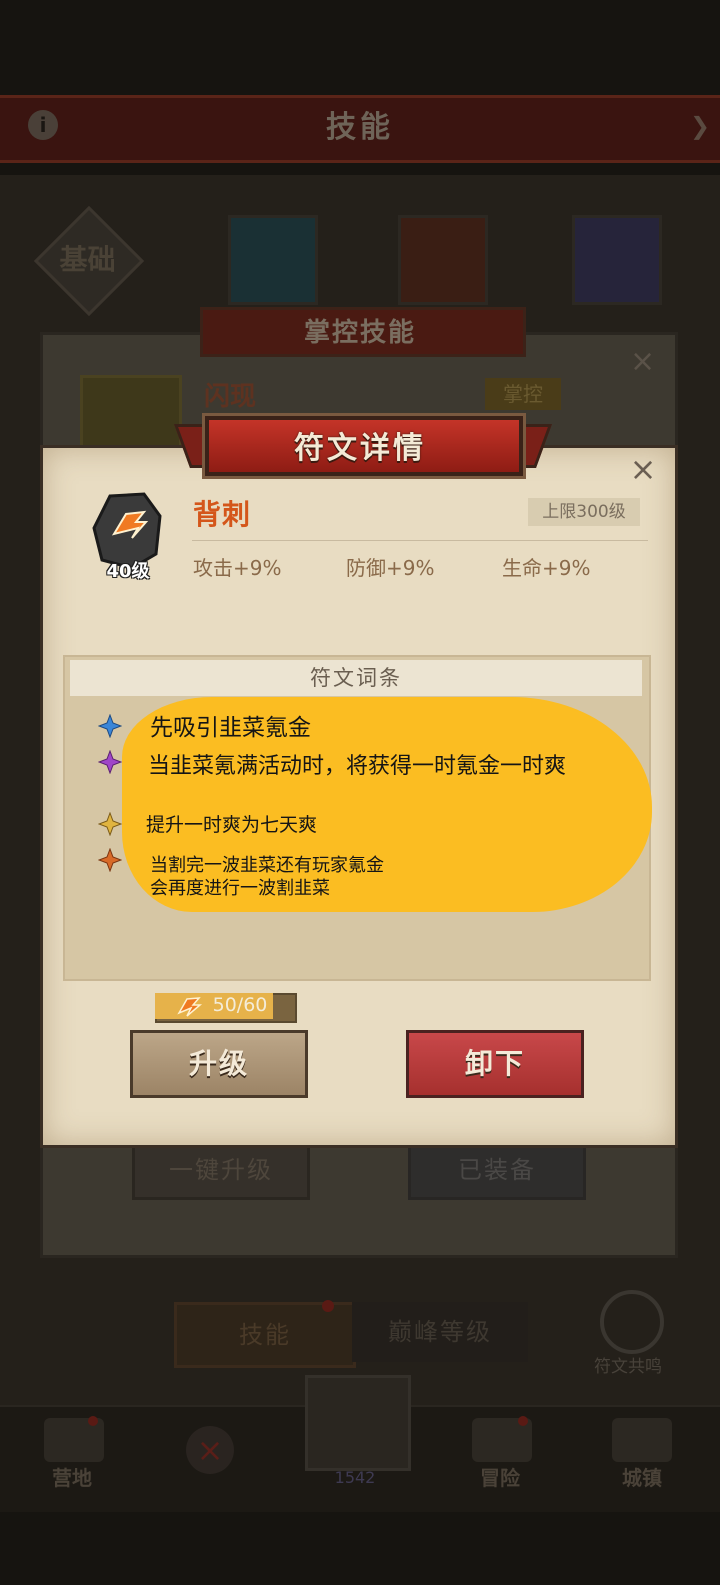 The width and height of the screenshot is (720, 1585). Describe the element at coordinates (440, 1332) in the screenshot. I see `tab-peak-level: 巅峰等级` at that location.